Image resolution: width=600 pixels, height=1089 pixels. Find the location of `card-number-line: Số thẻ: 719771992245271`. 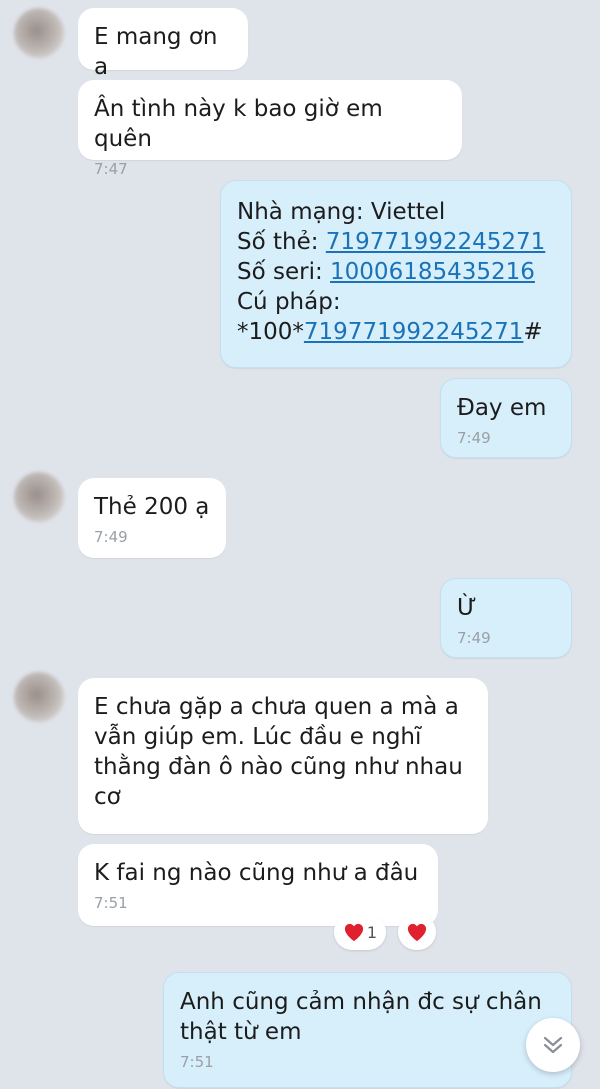

card-number-line: Số thẻ: 719771992245271 is located at coordinates (391, 242).